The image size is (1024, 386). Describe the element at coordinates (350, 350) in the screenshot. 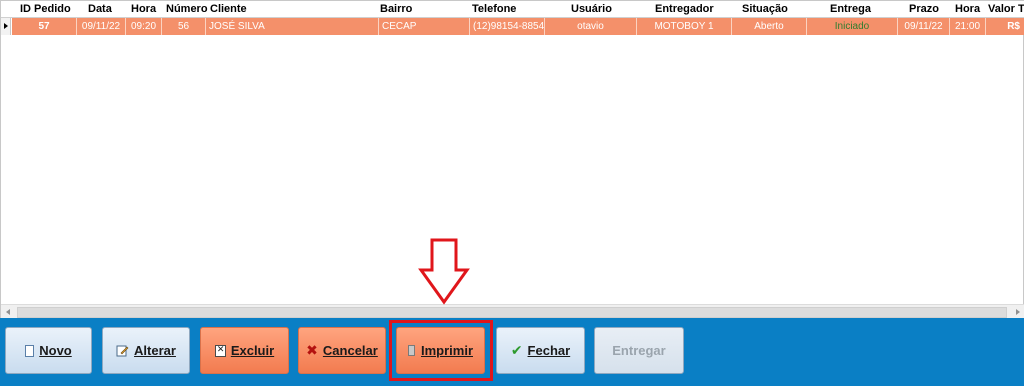

I see `cancelar-label: Cancelar` at that location.